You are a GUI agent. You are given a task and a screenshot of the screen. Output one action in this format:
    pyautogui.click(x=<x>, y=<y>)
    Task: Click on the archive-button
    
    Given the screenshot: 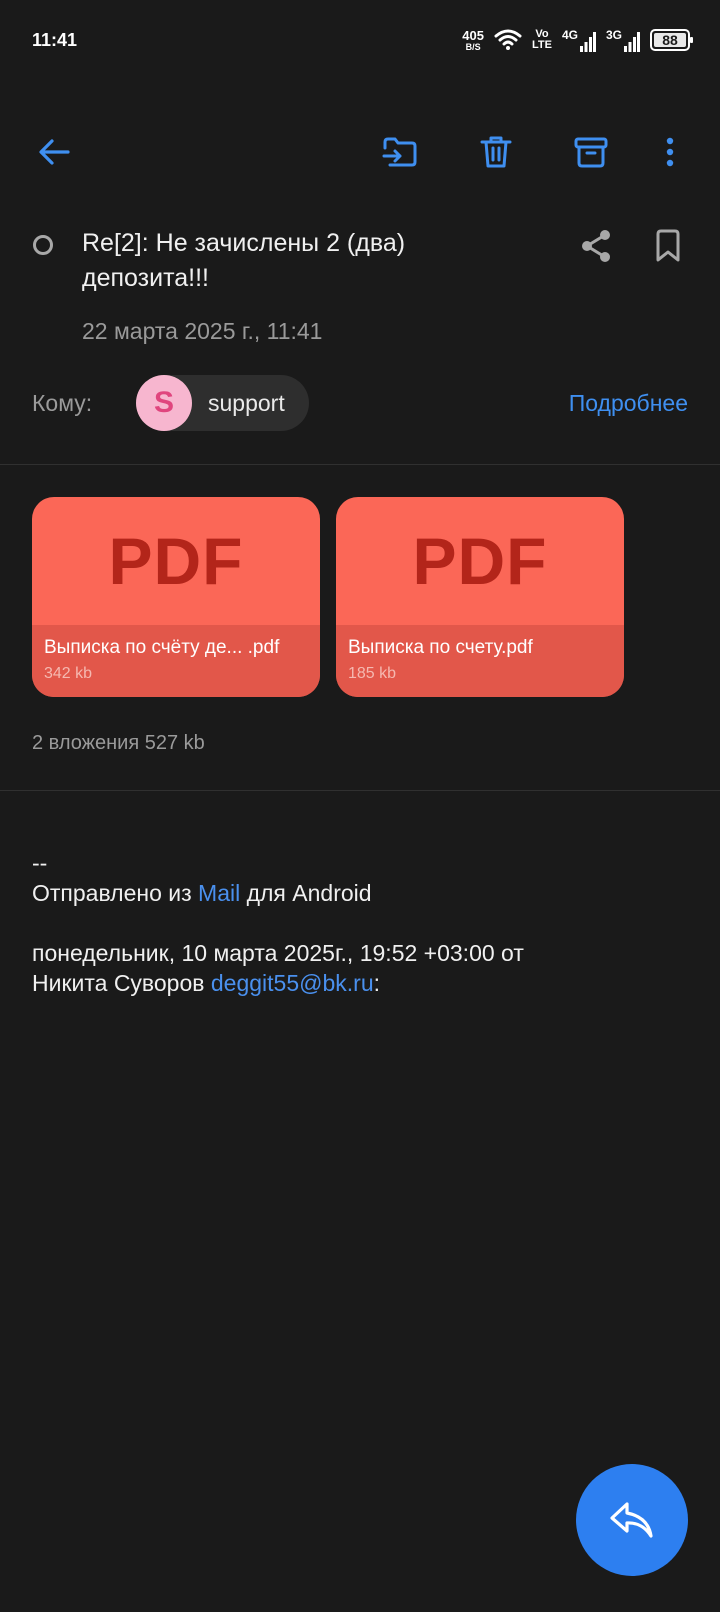 What is the action you would take?
    pyautogui.click(x=591, y=152)
    